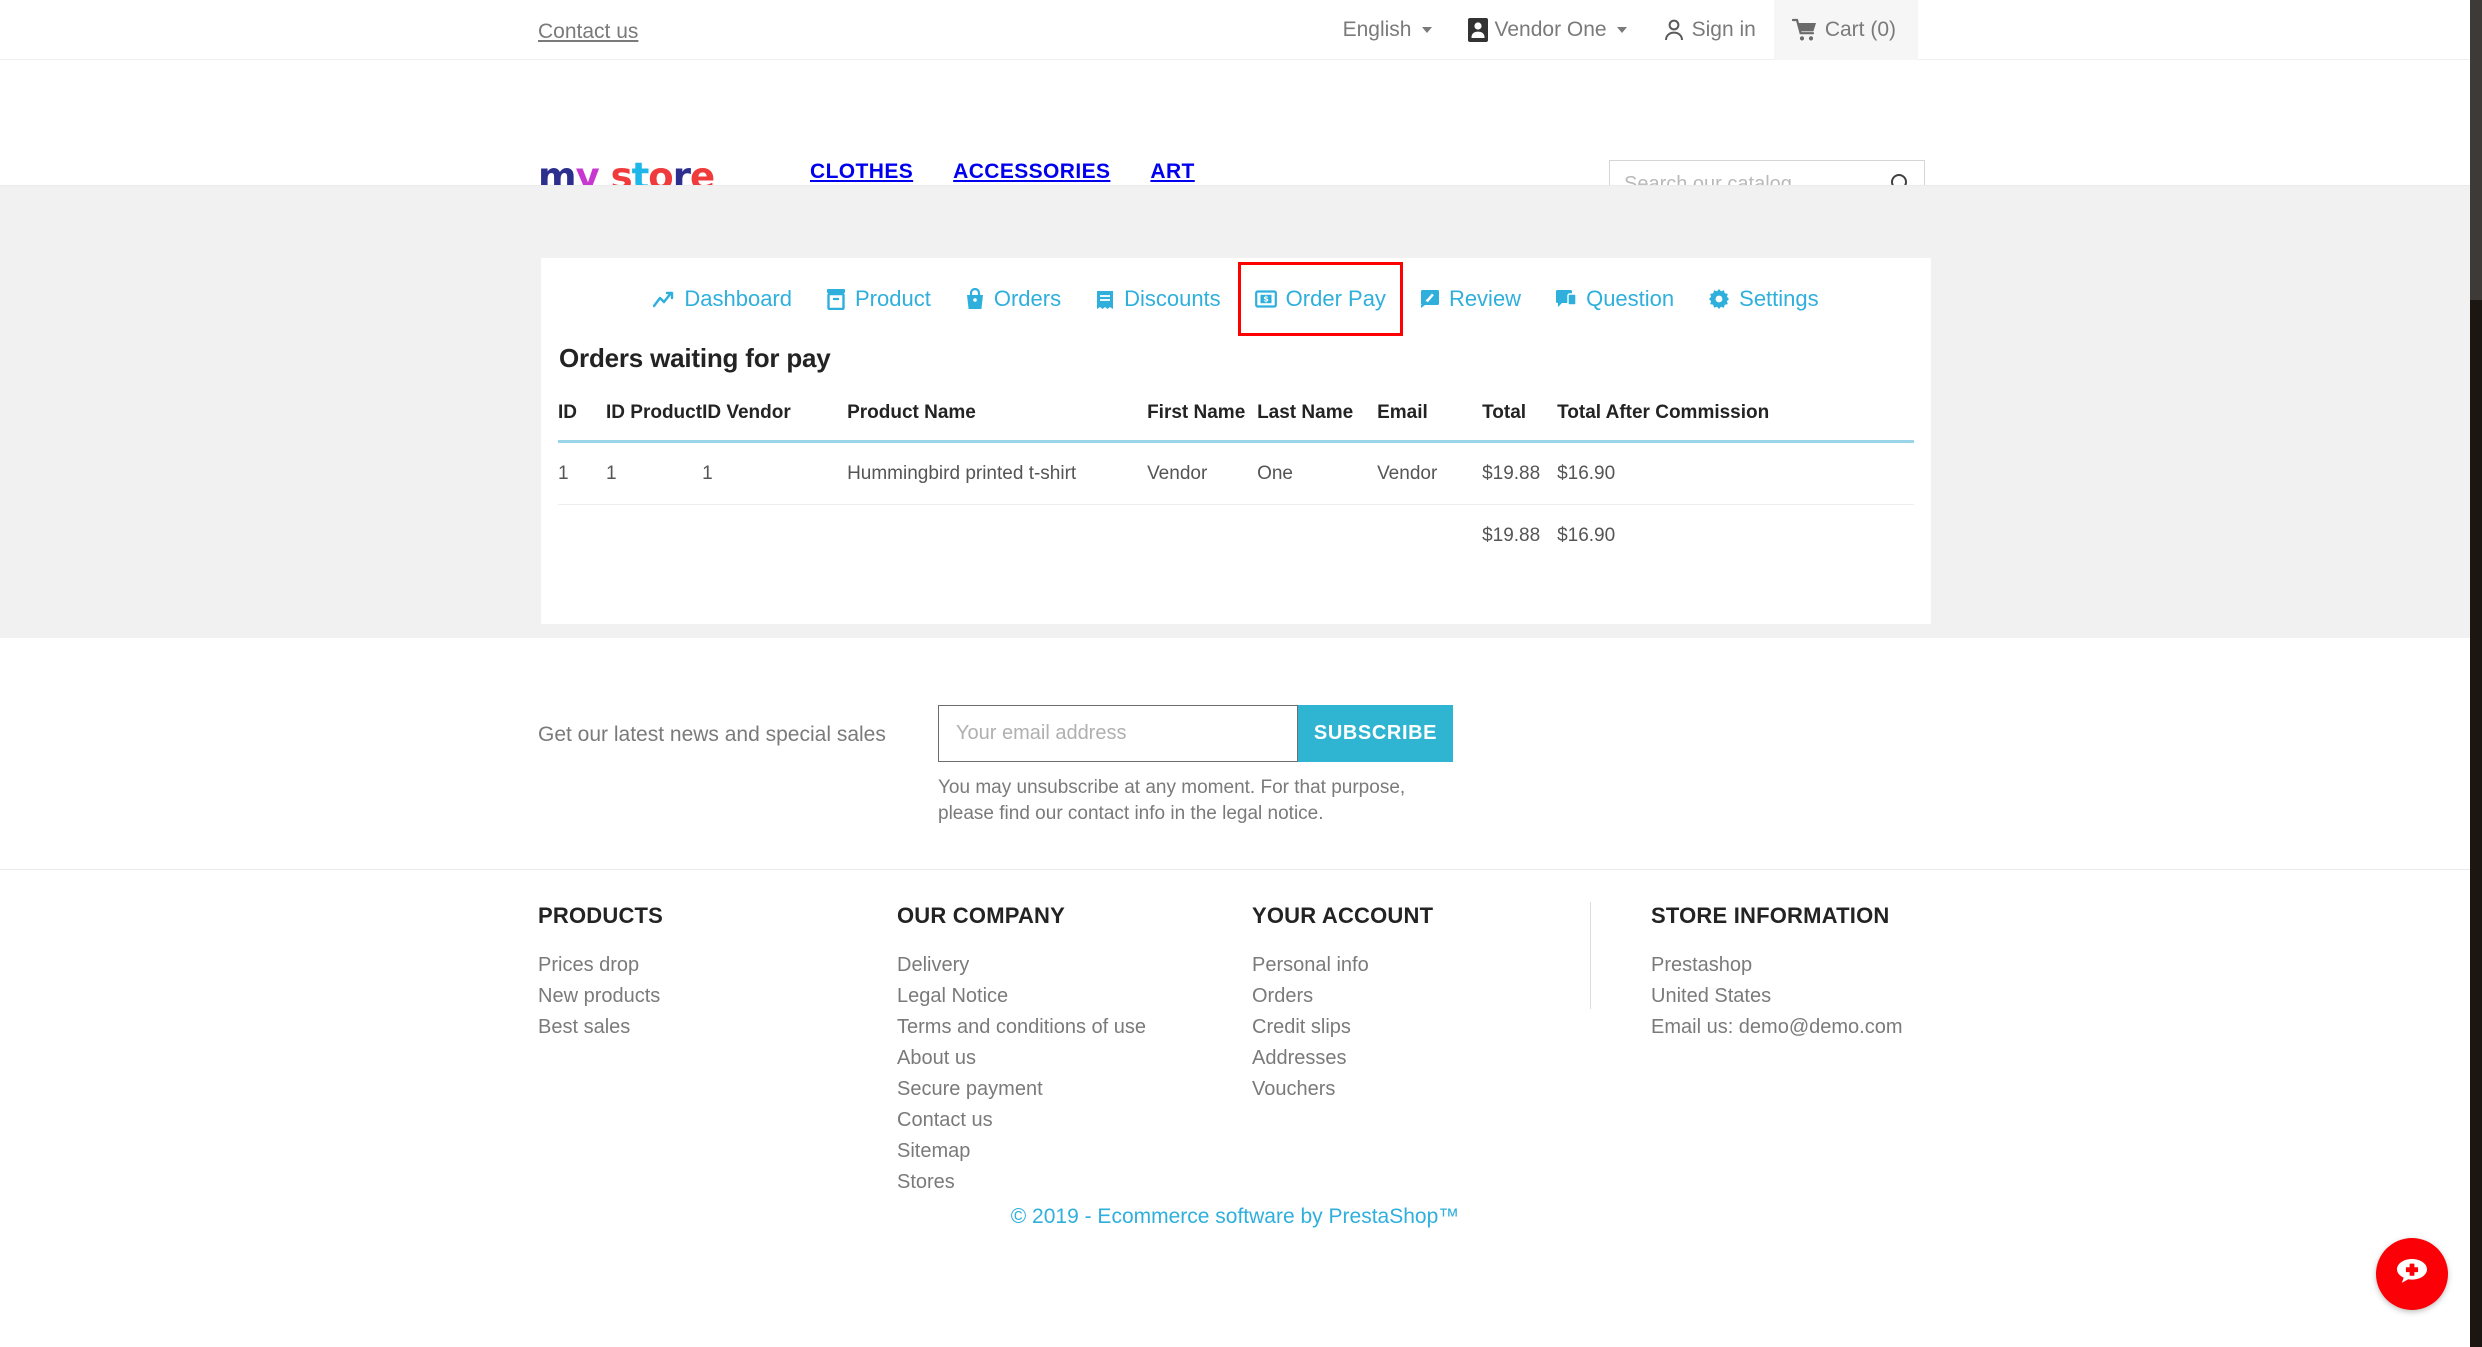 This screenshot has height=1347, width=2482. I want to click on tab-discounts: Discounts, so click(1158, 299).